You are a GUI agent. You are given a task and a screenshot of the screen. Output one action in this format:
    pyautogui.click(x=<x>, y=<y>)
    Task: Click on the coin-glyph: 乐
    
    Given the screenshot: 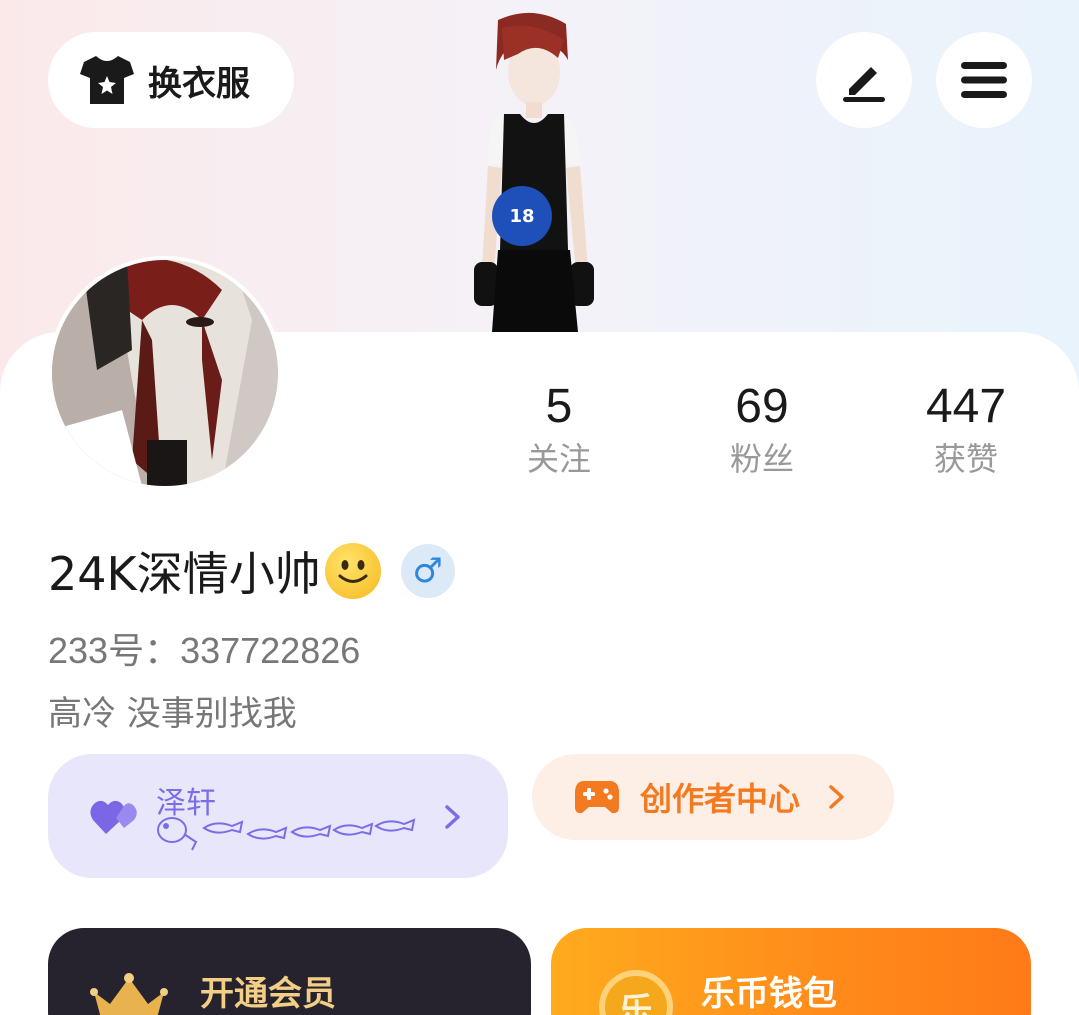 What is the action you would take?
    pyautogui.click(x=636, y=1002)
    